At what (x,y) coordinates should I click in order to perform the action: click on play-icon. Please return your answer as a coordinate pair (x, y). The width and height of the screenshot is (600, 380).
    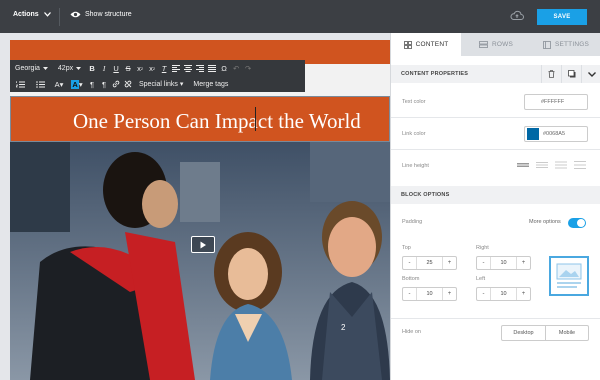
    Looking at the image, I should click on (203, 244).